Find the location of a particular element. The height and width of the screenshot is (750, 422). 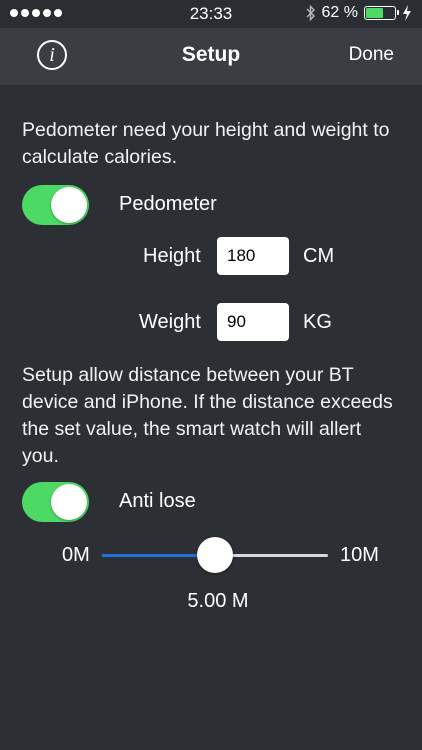

distance-slider-thumb is located at coordinates (215, 555).